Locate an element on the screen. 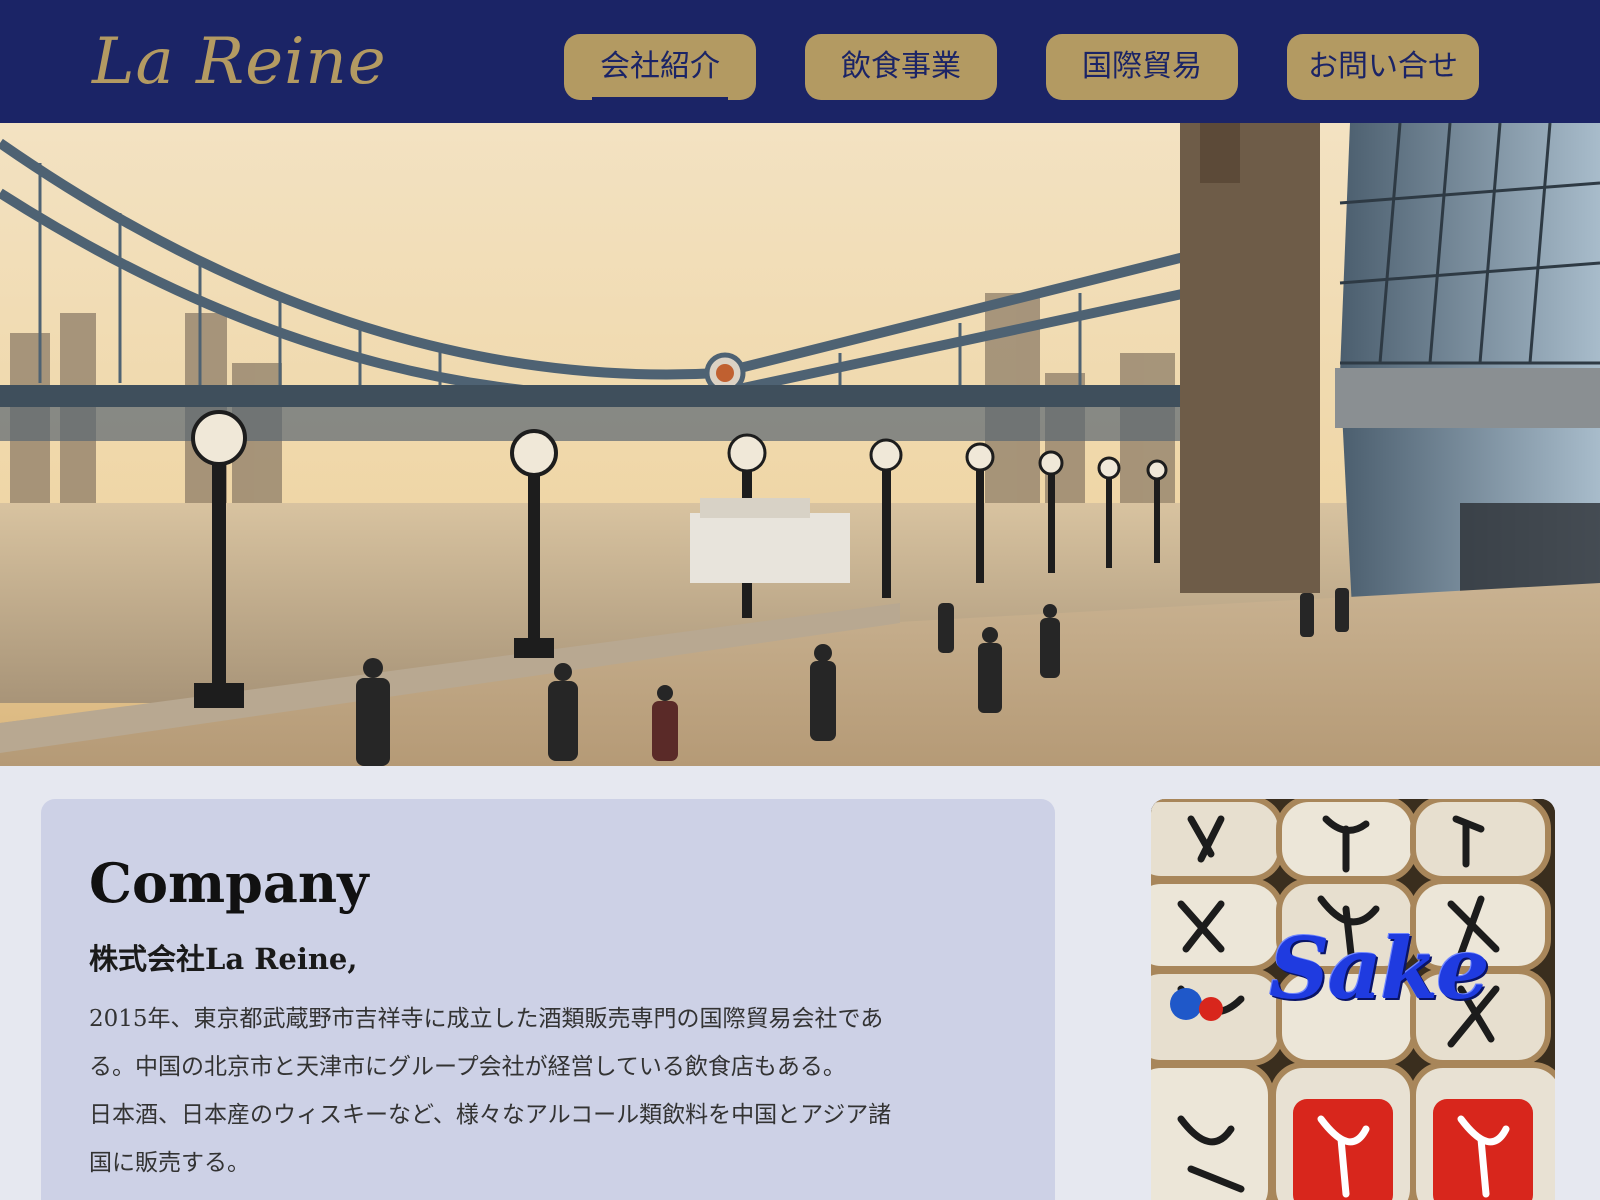  nav-company-button: 会社紹介 is located at coordinates (660, 67).